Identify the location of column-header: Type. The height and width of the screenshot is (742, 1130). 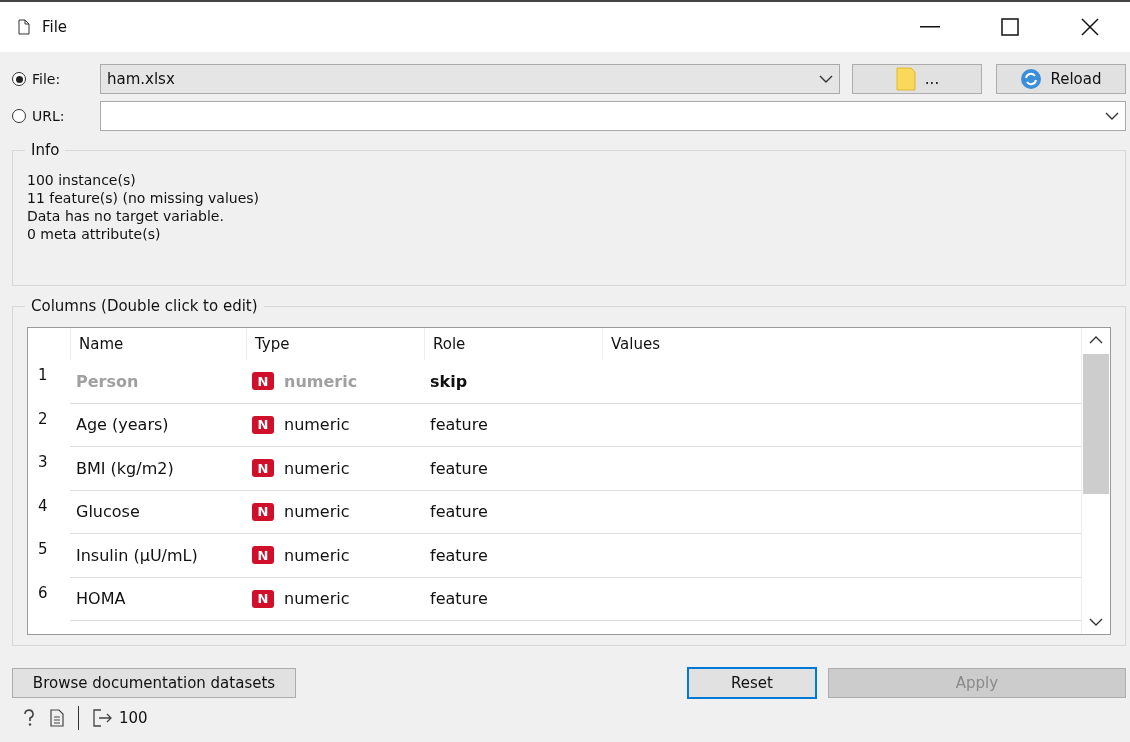
(335, 344).